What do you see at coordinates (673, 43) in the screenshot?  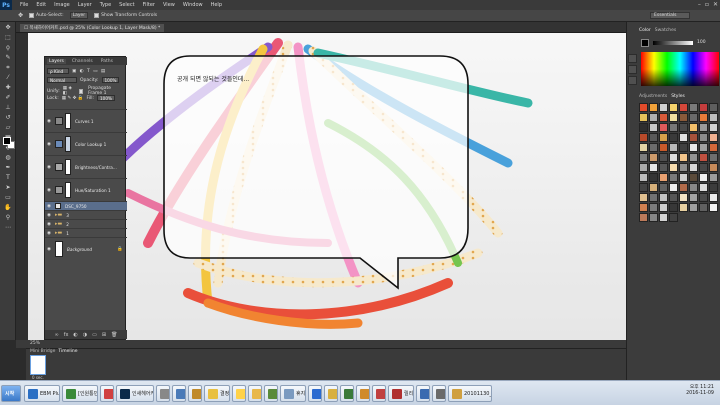 I see `color-slider` at bounding box center [673, 43].